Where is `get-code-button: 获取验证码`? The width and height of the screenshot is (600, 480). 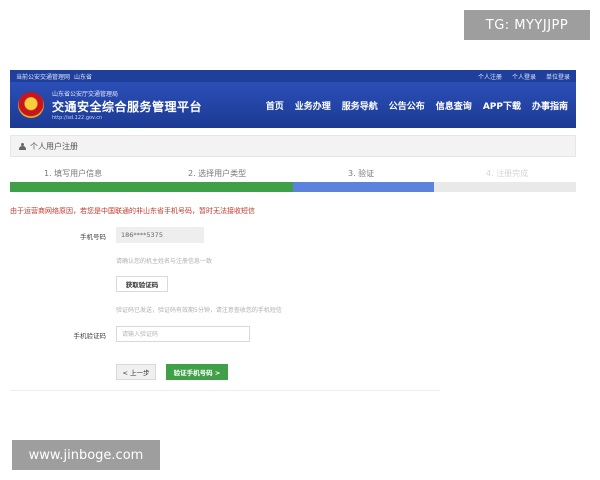 get-code-button: 获取验证码 is located at coordinates (142, 284).